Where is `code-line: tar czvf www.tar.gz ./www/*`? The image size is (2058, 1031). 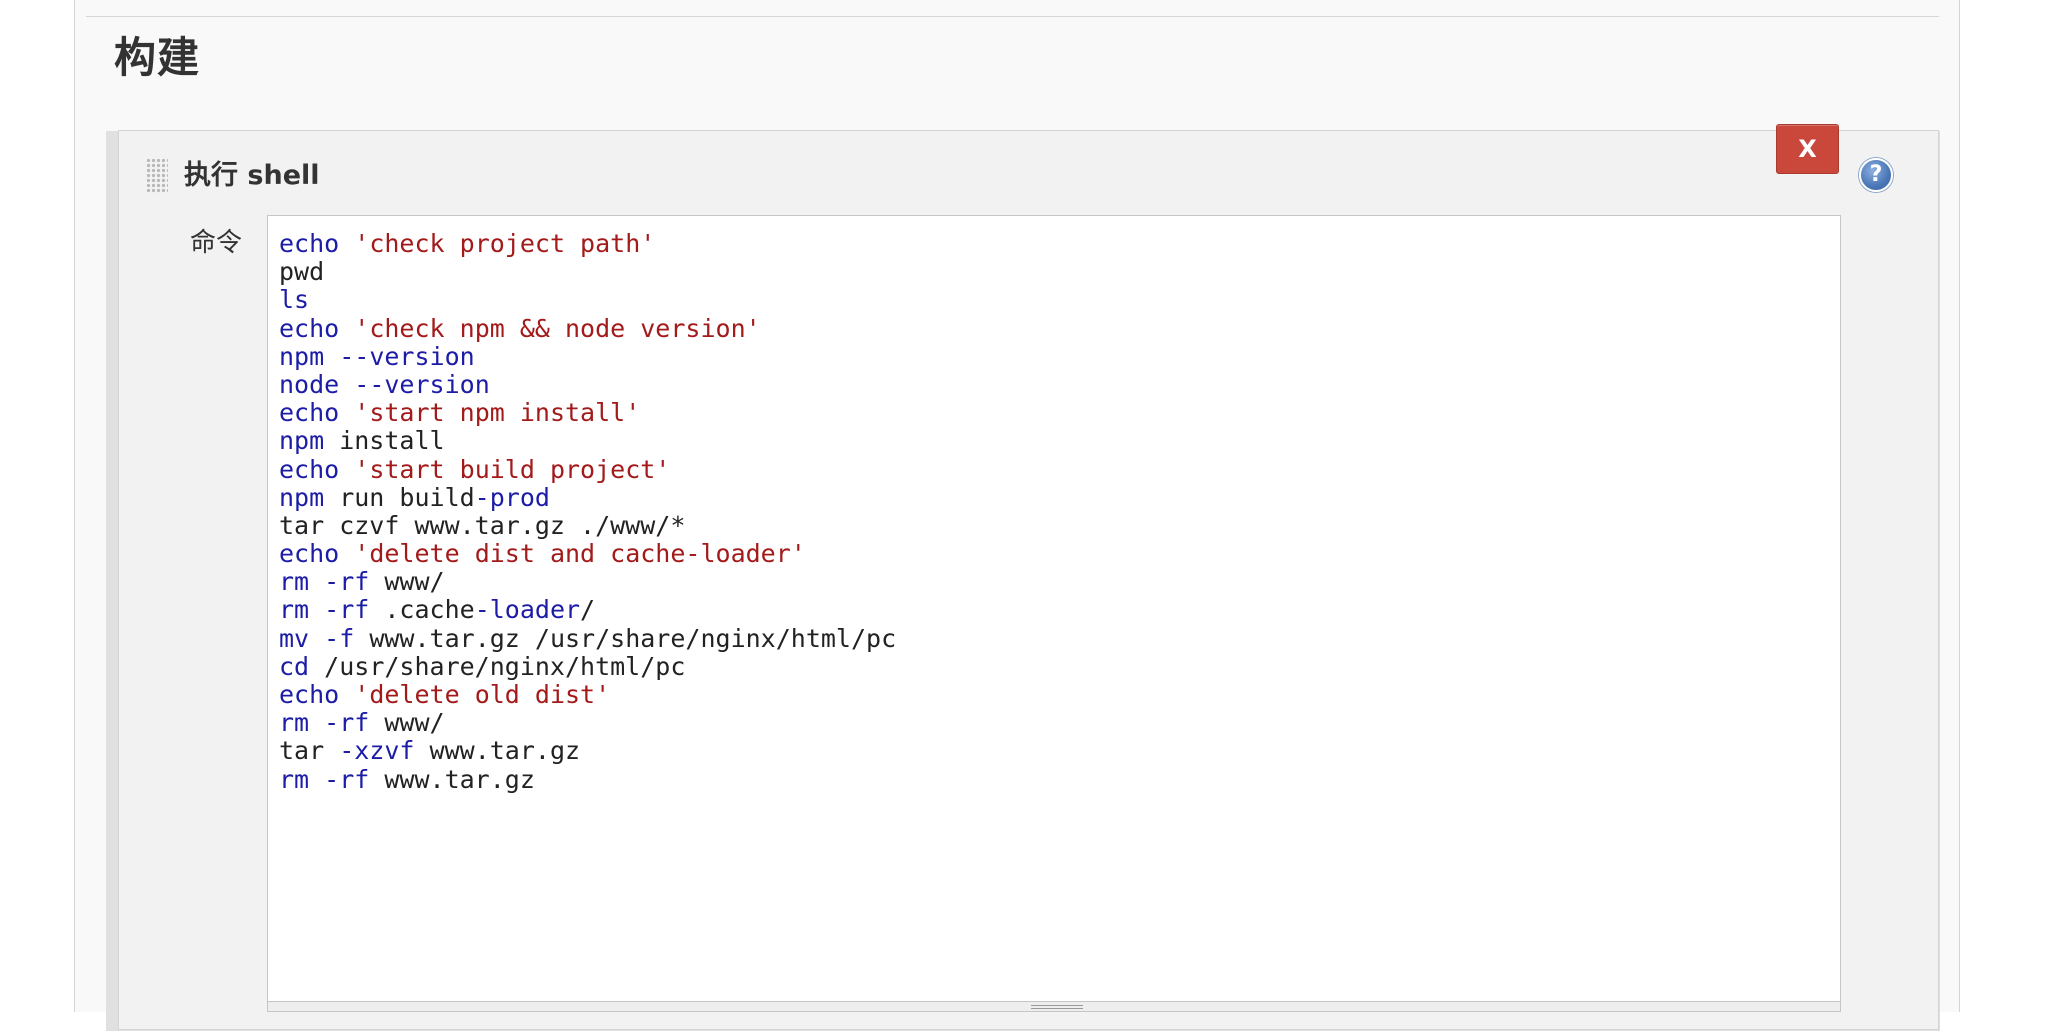 code-line: tar czvf www.tar.gz ./www/* is located at coordinates (587, 525).